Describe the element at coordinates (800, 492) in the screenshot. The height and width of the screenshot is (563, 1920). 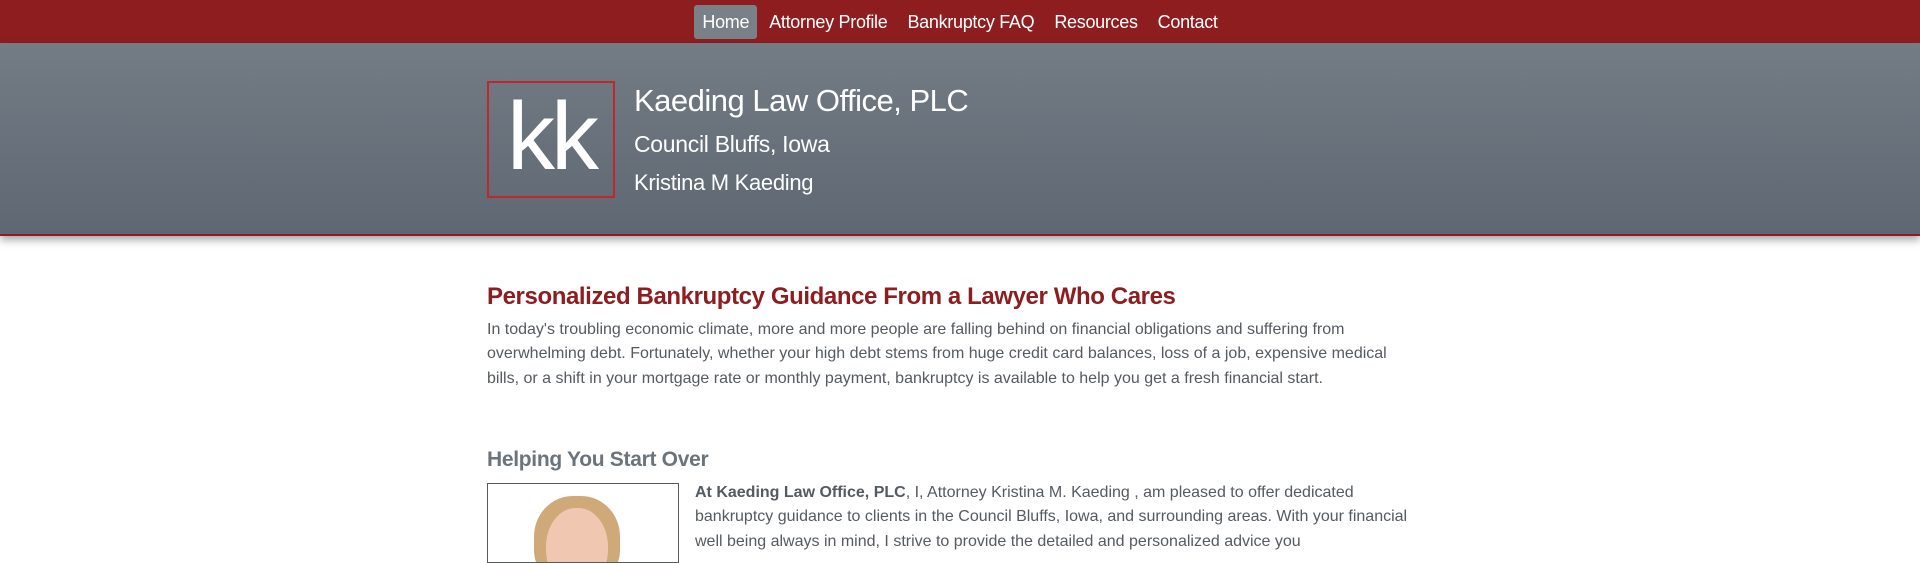
I see `bio-firm-name: At Kaeding Law Office, PLC` at that location.